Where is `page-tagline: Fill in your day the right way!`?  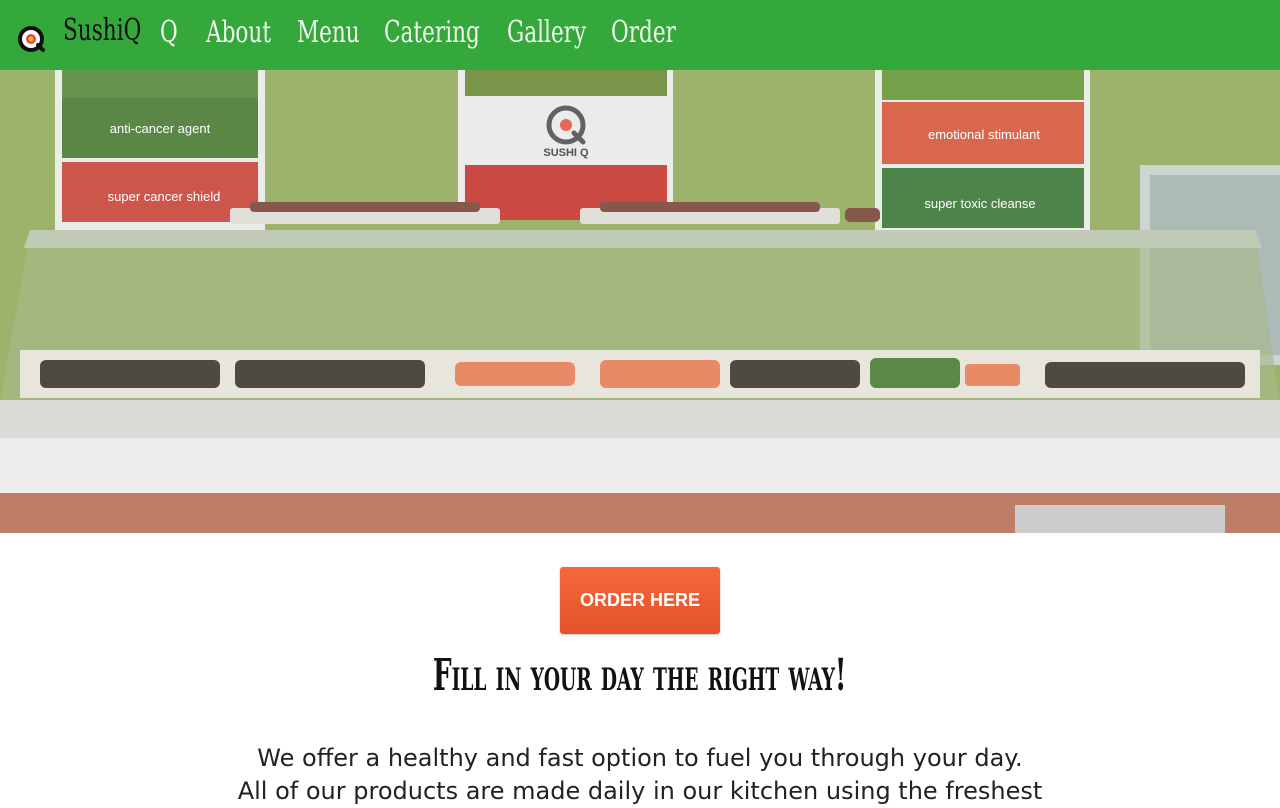
page-tagline: Fill in your day the right way! is located at coordinates (640, 675).